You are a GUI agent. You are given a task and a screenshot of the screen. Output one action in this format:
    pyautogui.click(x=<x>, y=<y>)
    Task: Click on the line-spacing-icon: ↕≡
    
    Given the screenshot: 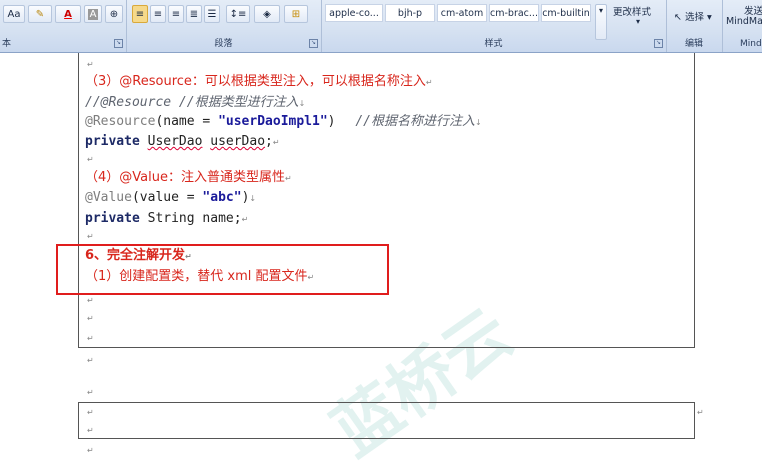 What is the action you would take?
    pyautogui.click(x=238, y=14)
    